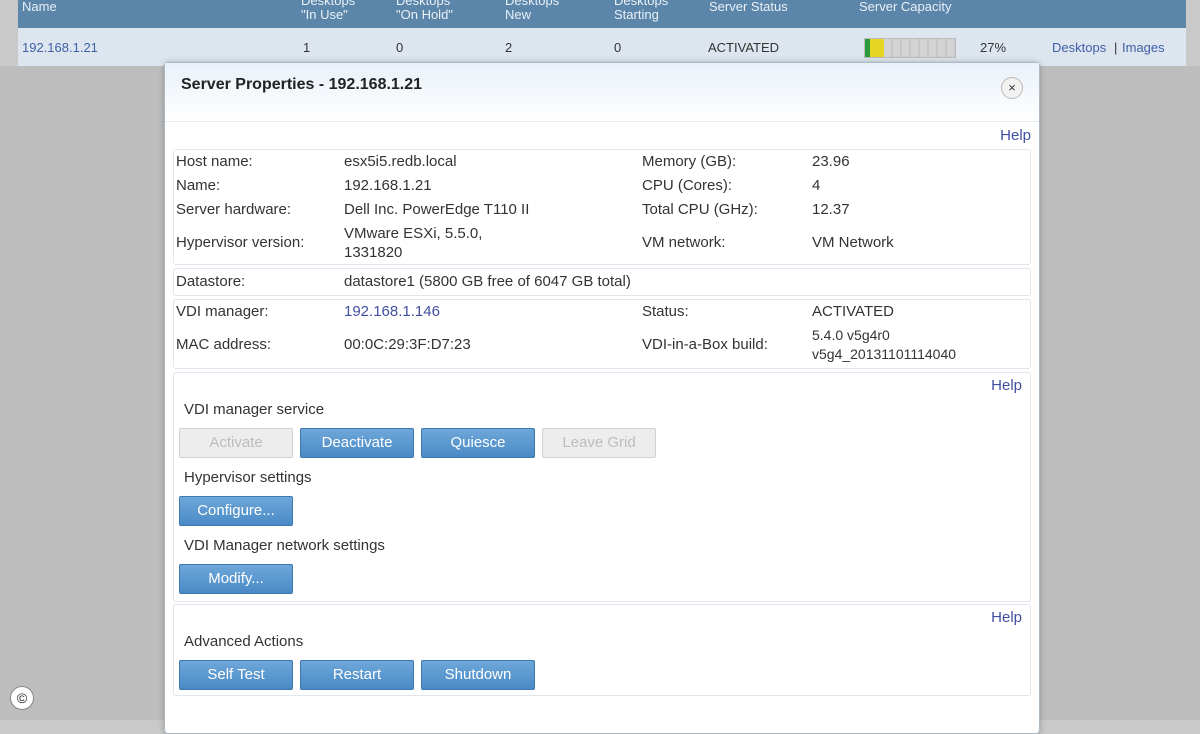 This screenshot has width=1200, height=734. I want to click on header-in-use: Desktops "In Use", so click(328, 11).